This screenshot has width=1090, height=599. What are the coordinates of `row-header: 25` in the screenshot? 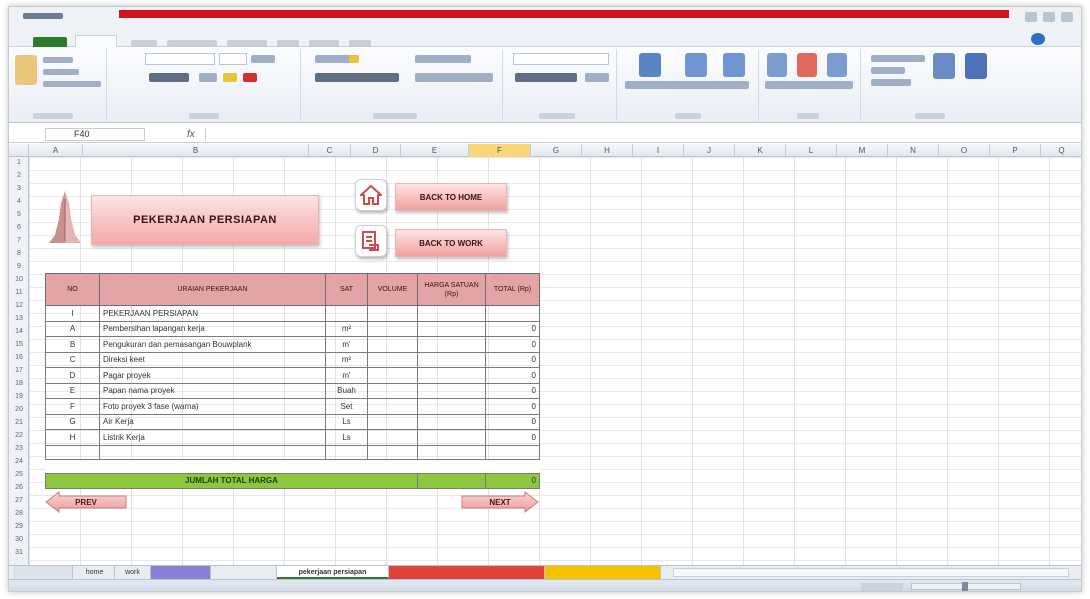 It's located at (19, 474).